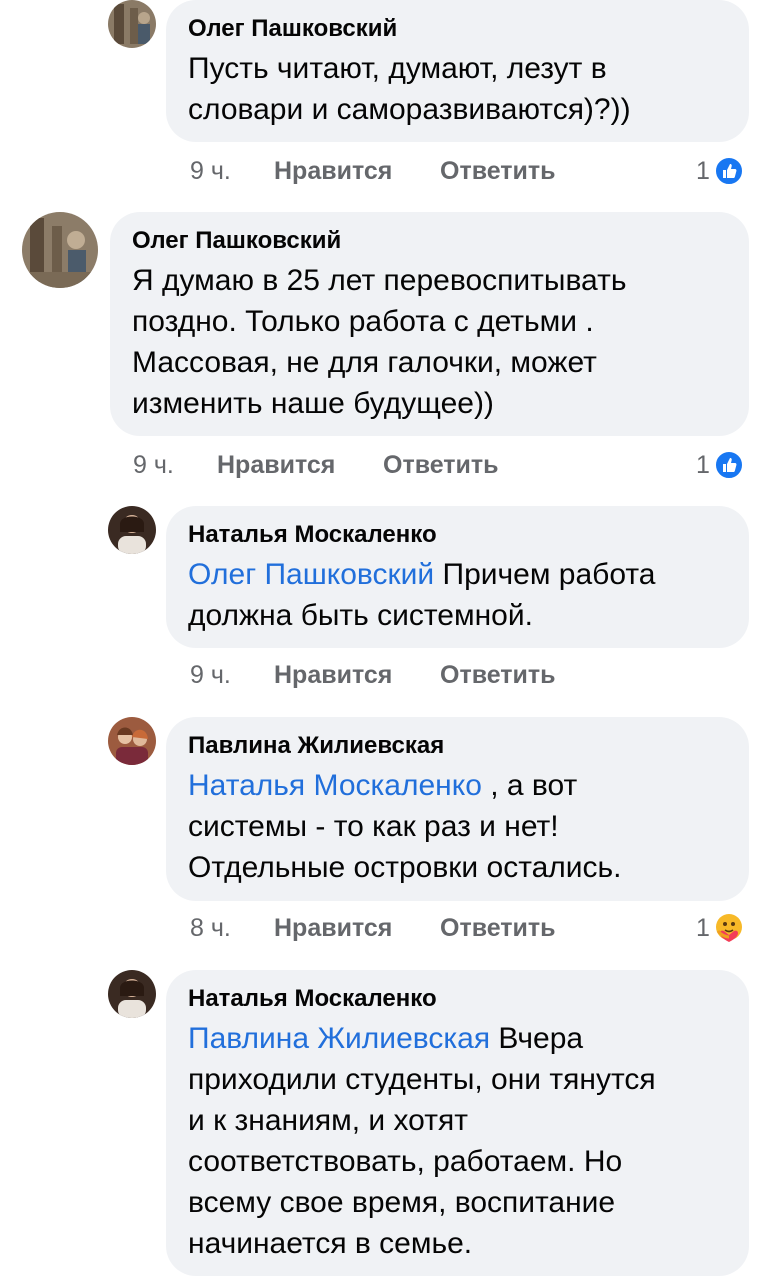 Image resolution: width=771 pixels, height=1280 pixels. What do you see at coordinates (397, 68) in the screenshot?
I see `comment-text-line: Пусть читают, думают, лезут в` at bounding box center [397, 68].